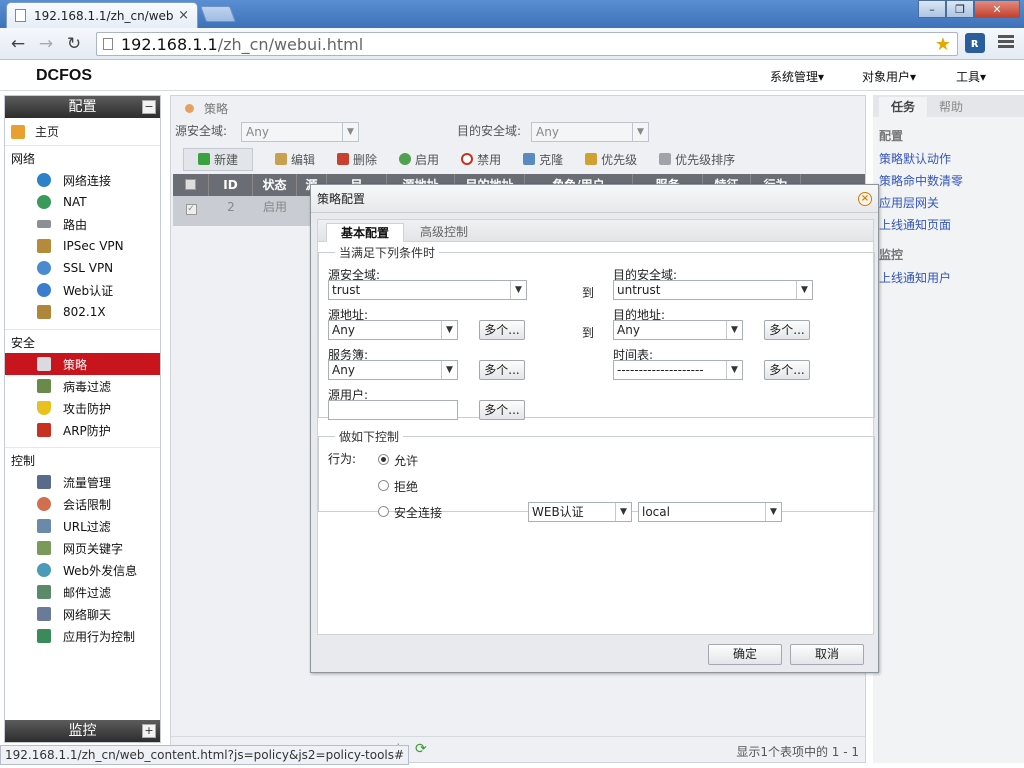 This screenshot has width=1024, height=768. Describe the element at coordinates (191, 185) in the screenshot. I see `select-all-checkbox` at that location.